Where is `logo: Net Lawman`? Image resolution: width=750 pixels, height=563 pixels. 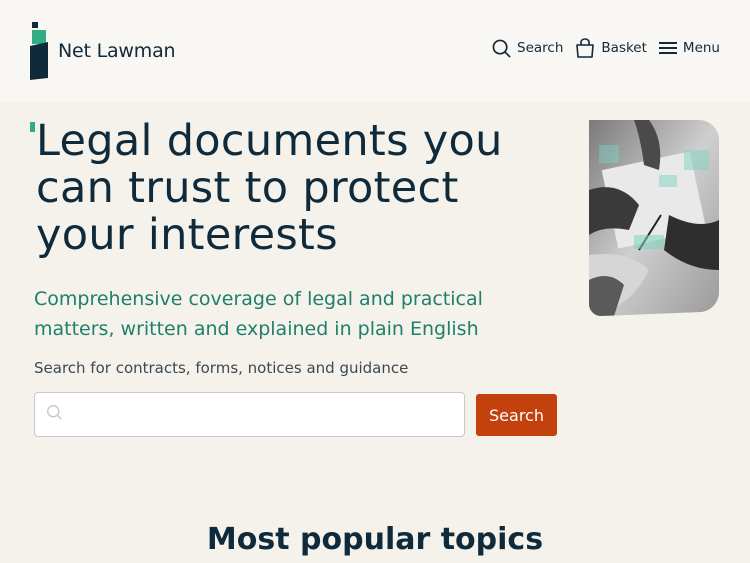 logo: Net Lawman is located at coordinates (103, 51).